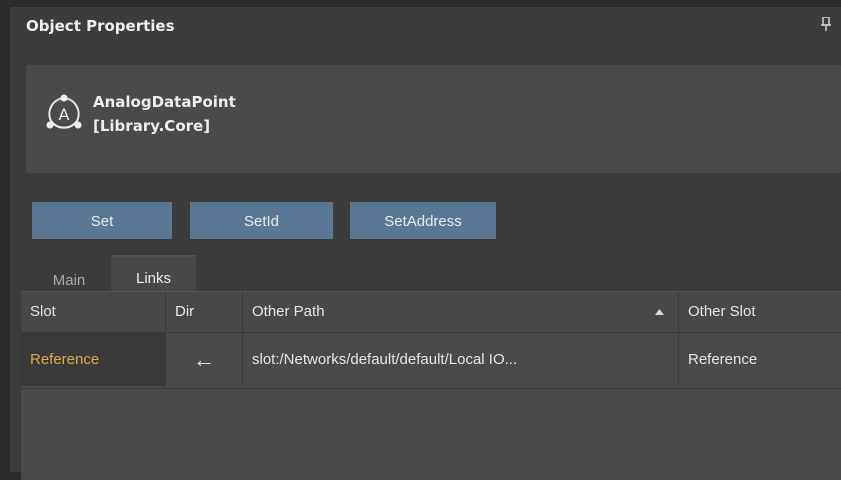 This screenshot has height=480, width=841. Describe the element at coordinates (826, 24) in the screenshot. I see `pin-icon` at that location.